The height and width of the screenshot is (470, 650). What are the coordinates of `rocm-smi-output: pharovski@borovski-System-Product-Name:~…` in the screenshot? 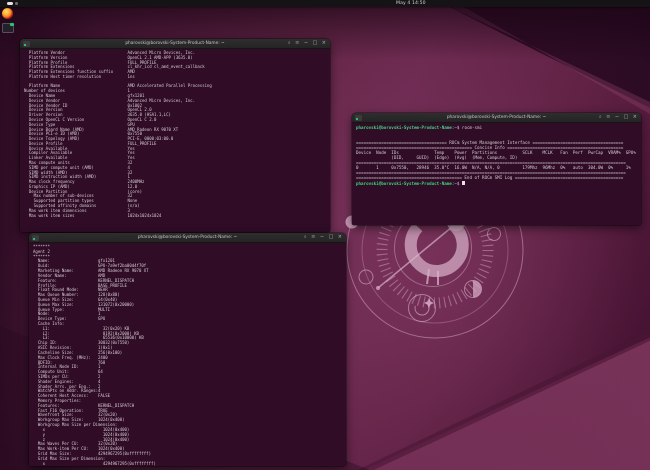 It's located at (496, 155).